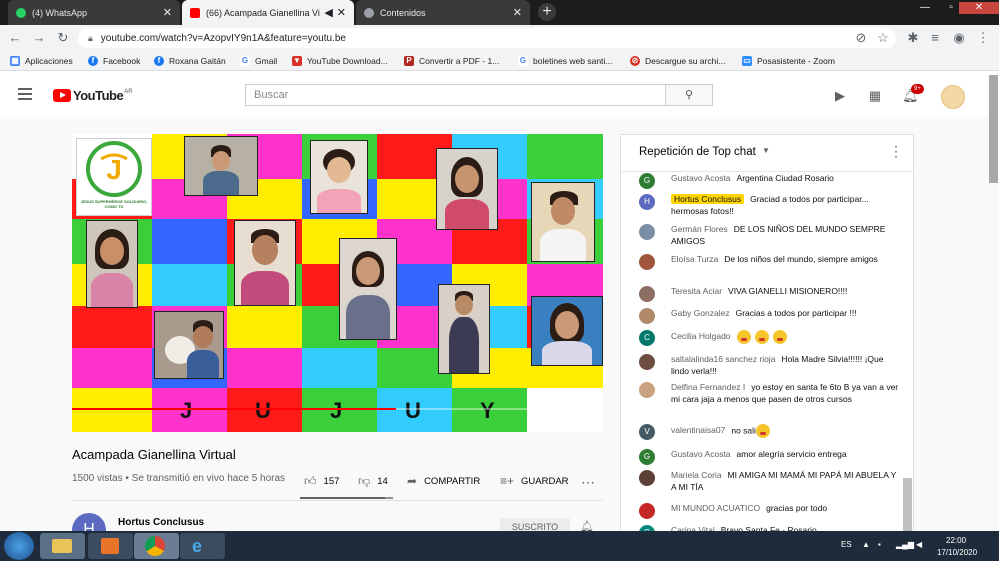  I want to click on chat-message: MI MUNDO ACUATICO gracias por todo, so click(770, 511).